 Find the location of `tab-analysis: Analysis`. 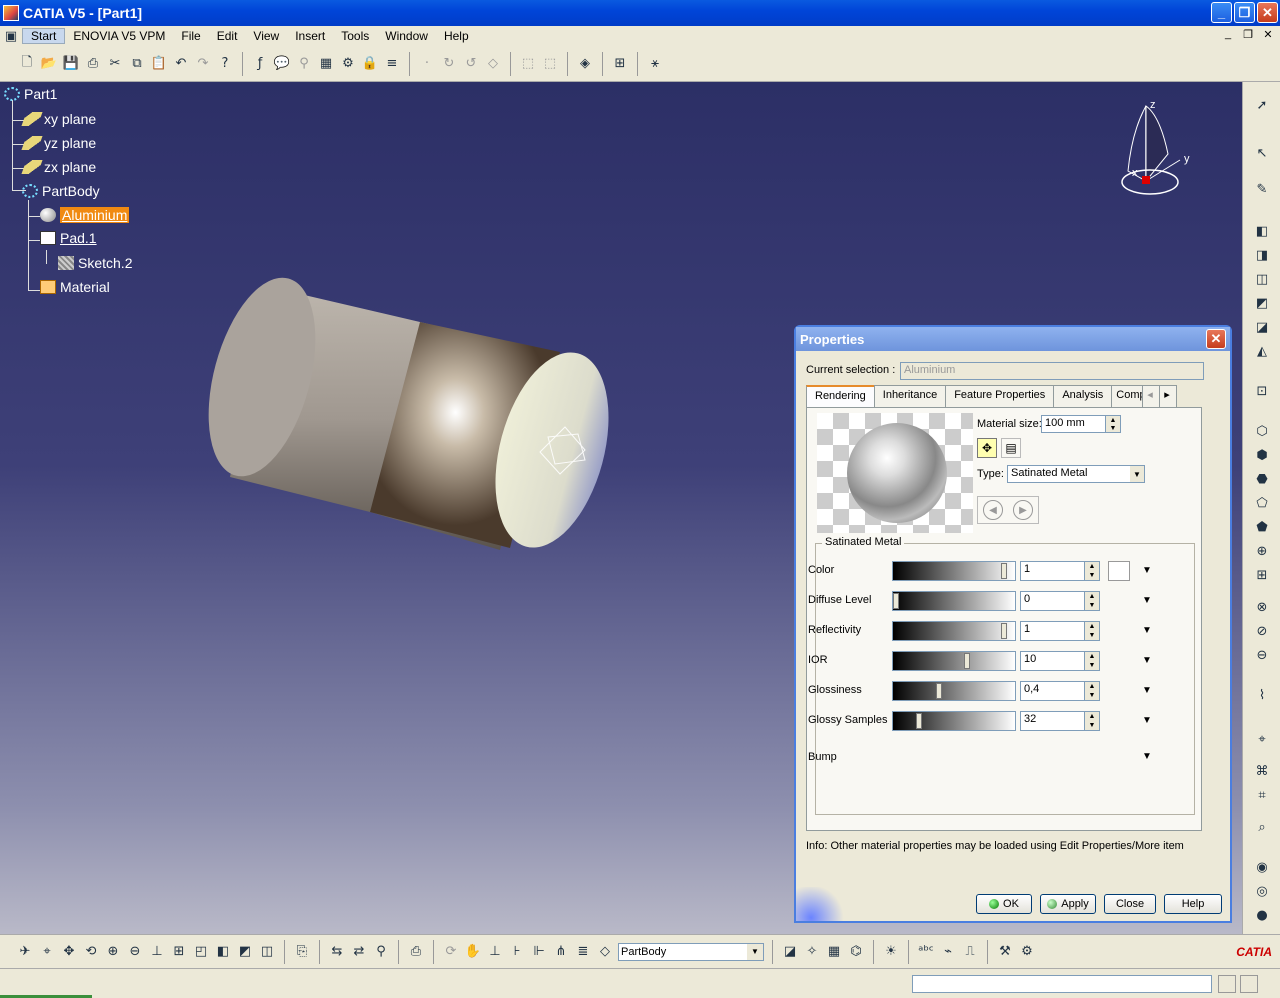

tab-analysis: Analysis is located at coordinates (1083, 396).